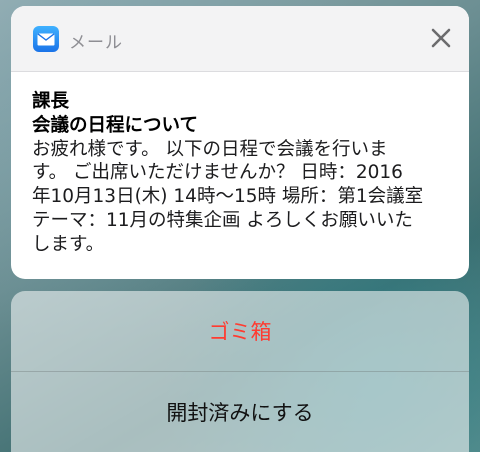 The image size is (480, 452). What do you see at coordinates (228, 197) in the screenshot?
I see `preview-line: 年10月13日(木) 14時〜15時 場所：第1会議室` at bounding box center [228, 197].